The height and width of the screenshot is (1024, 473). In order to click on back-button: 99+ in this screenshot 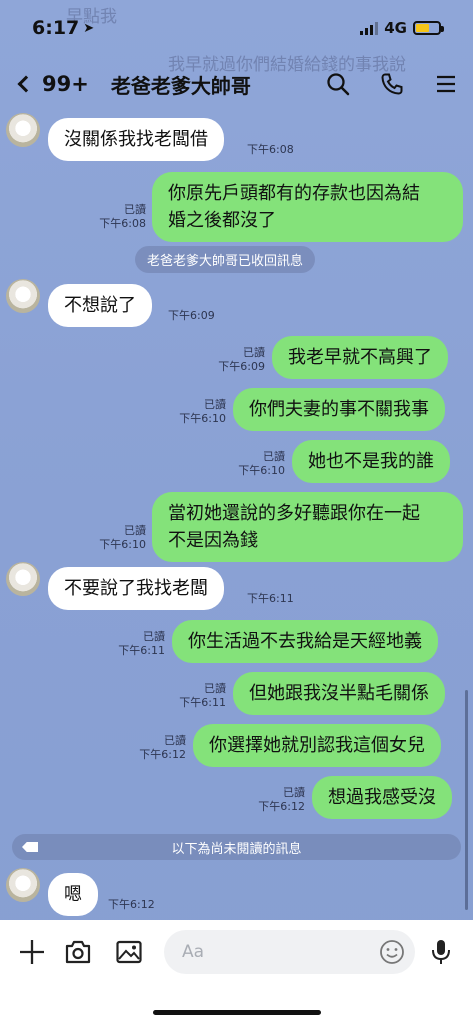, I will do `click(51, 84)`.